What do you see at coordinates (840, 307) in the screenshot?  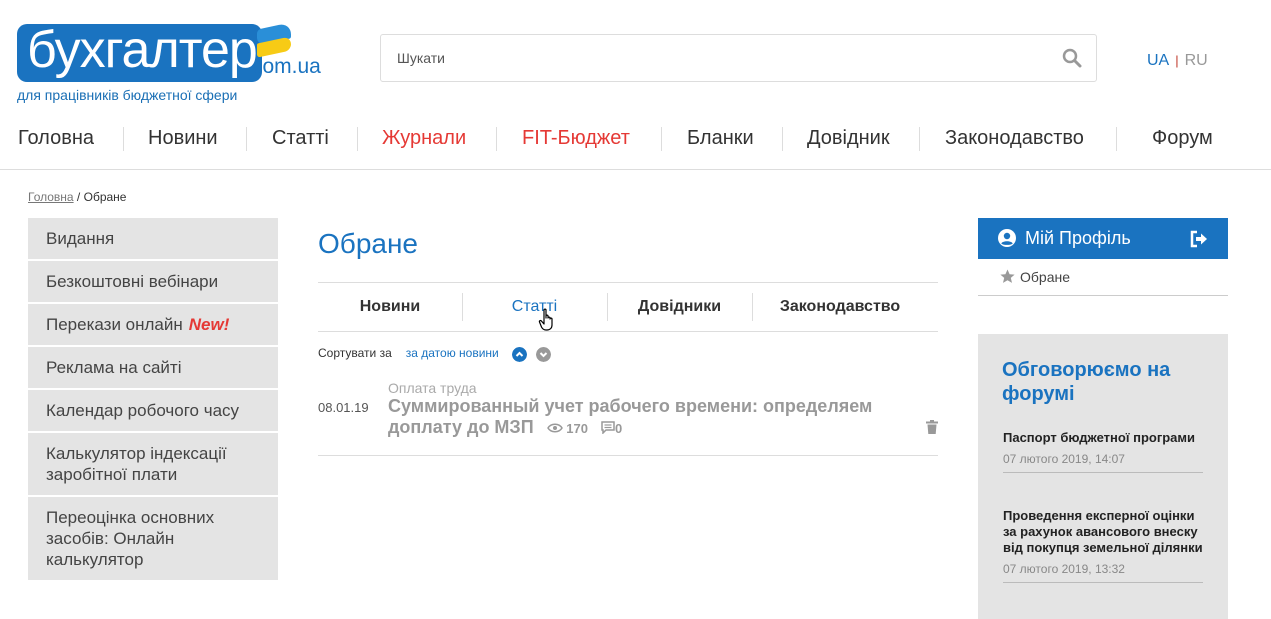 I see `tab-legislation: Законодавство` at bounding box center [840, 307].